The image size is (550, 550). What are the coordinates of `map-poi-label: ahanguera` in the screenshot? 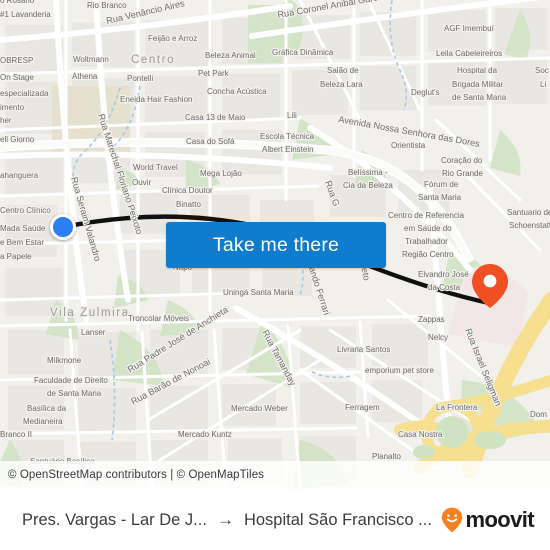 It's located at (19, 175).